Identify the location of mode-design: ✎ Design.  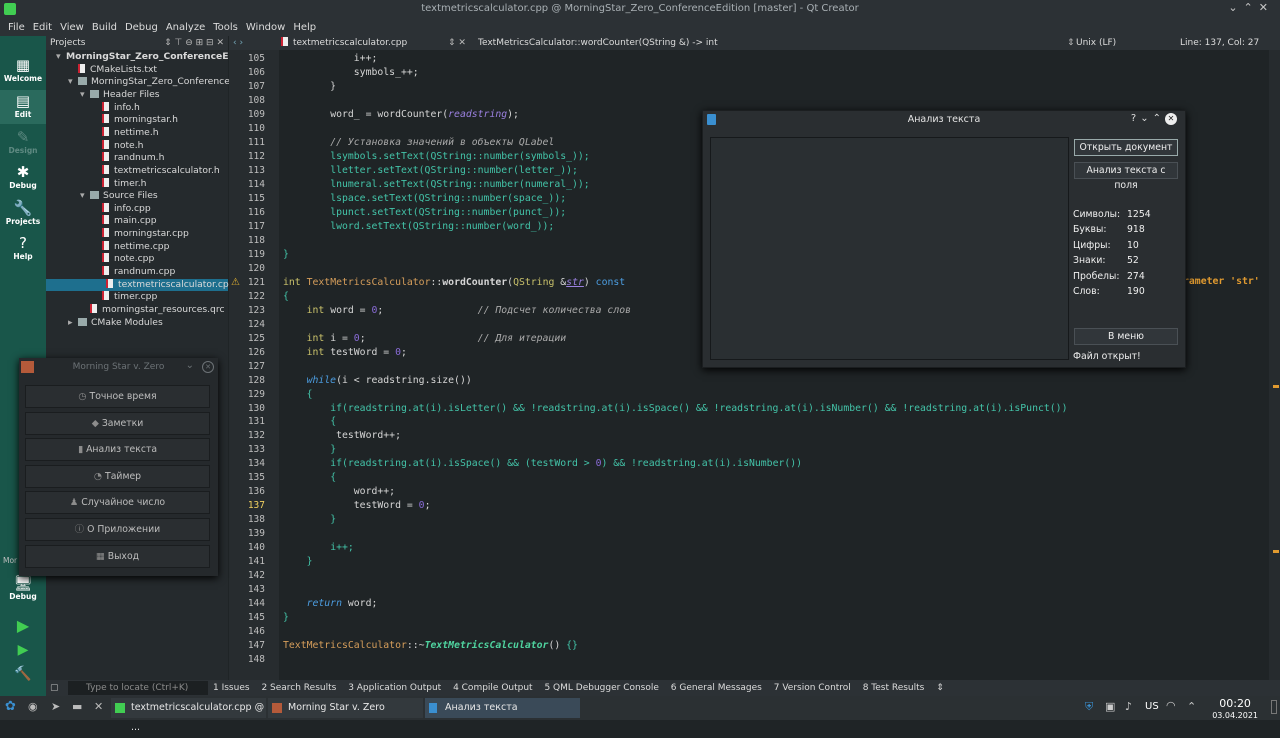
(23, 141).